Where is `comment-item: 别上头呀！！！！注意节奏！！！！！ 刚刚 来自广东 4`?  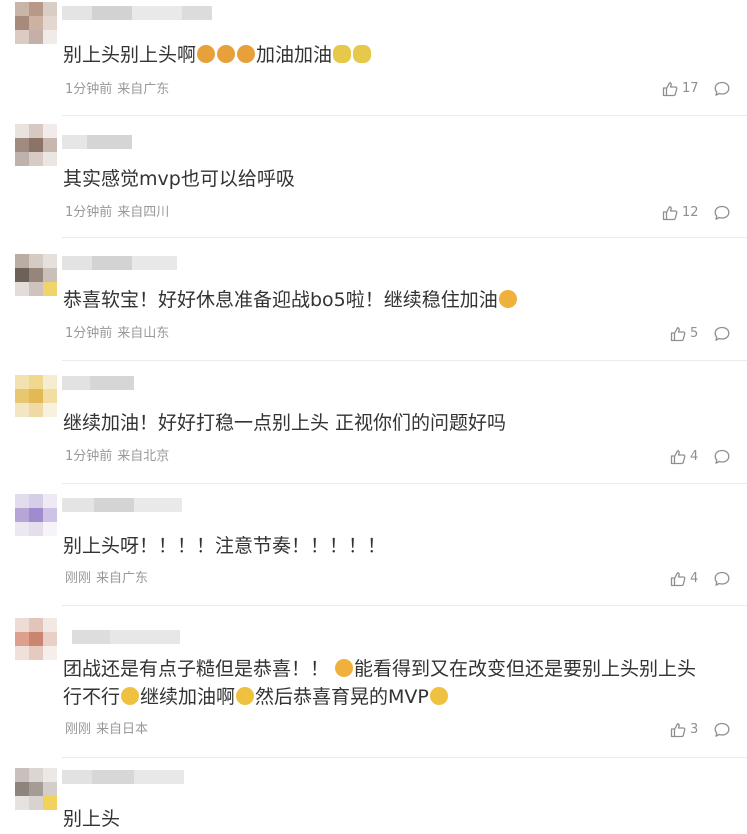 comment-item: 别上头呀！！！！注意节奏！！！！！ 刚刚 来自广东 4 is located at coordinates (373, 545).